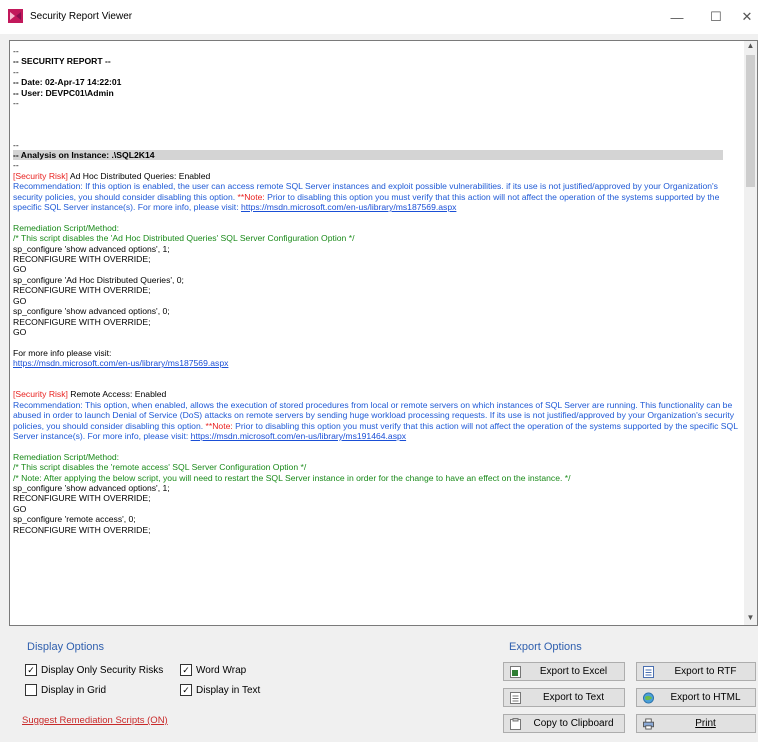 The width and height of the screenshot is (758, 742). What do you see at coordinates (379, 155) in the screenshot?
I see `report-line: -- Analysis on Instance: .\SQL2K14` at bounding box center [379, 155].